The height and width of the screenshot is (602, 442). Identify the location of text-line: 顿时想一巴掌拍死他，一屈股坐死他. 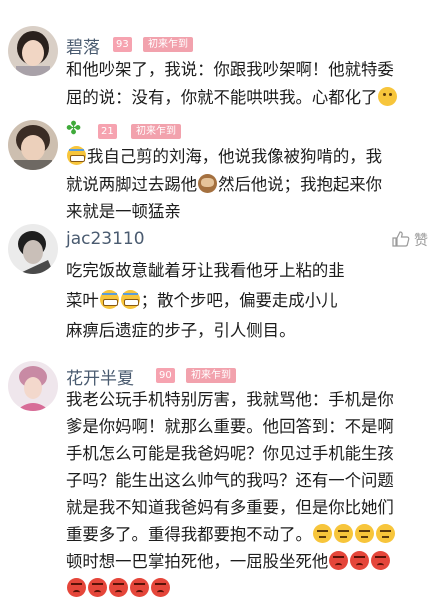
(249, 561).